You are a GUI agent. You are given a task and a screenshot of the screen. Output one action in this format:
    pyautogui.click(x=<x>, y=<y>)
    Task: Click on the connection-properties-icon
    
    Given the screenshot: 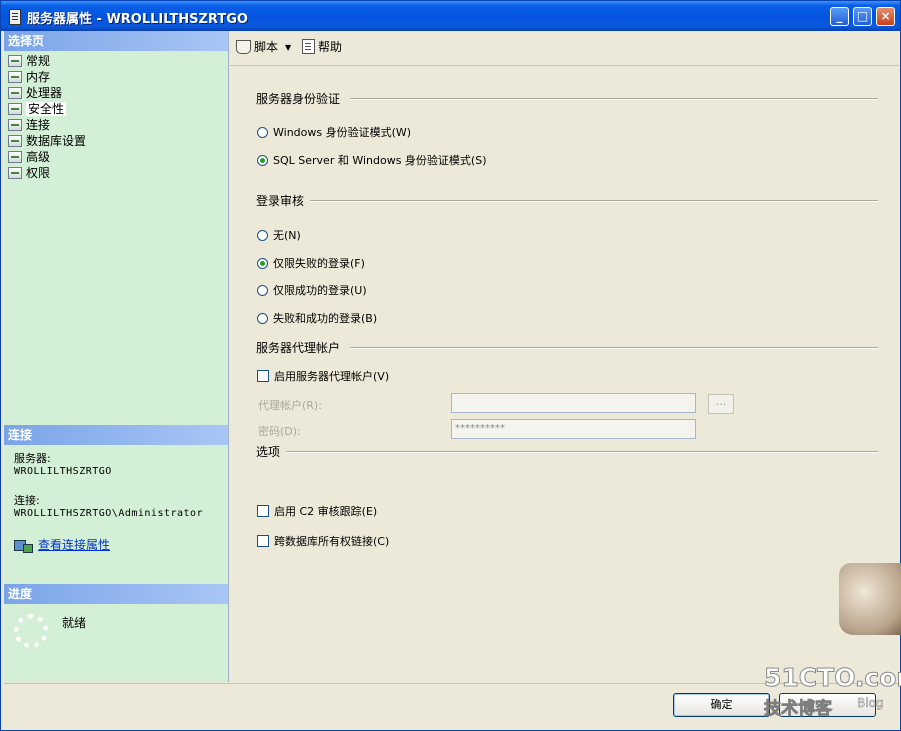 What is the action you would take?
    pyautogui.click(x=23, y=545)
    